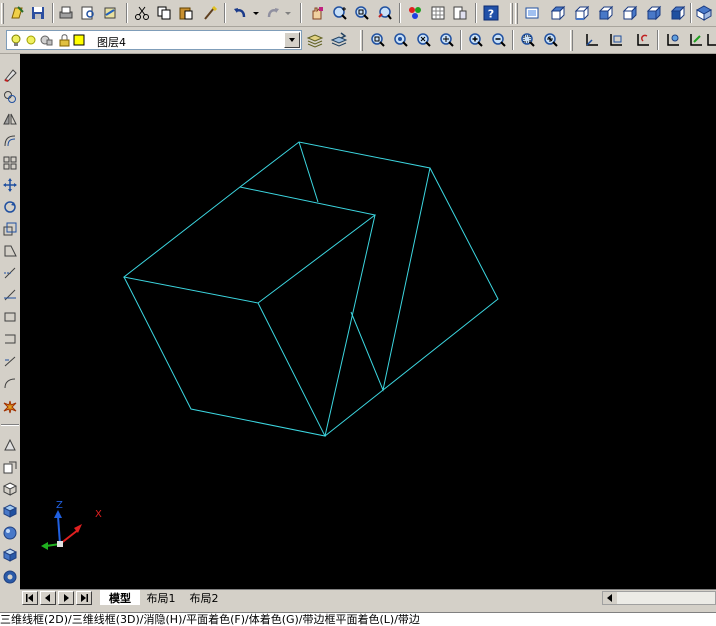 The height and width of the screenshot is (626, 716). I want to click on zoom-all-icon, so click(528, 40).